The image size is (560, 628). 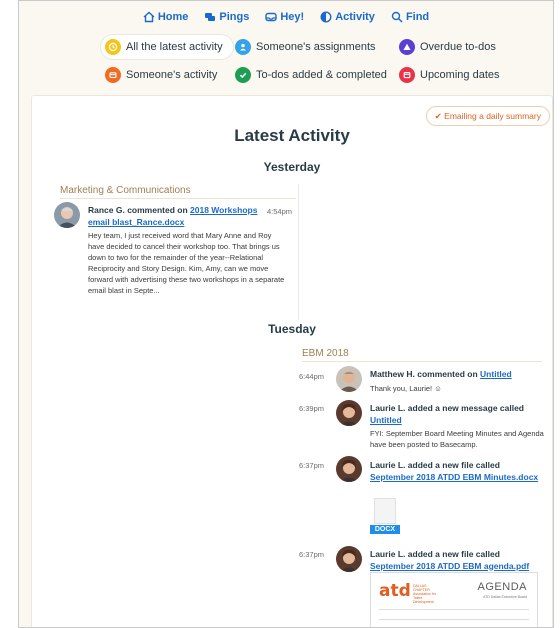 I want to click on pings-icon, so click(x=210, y=17).